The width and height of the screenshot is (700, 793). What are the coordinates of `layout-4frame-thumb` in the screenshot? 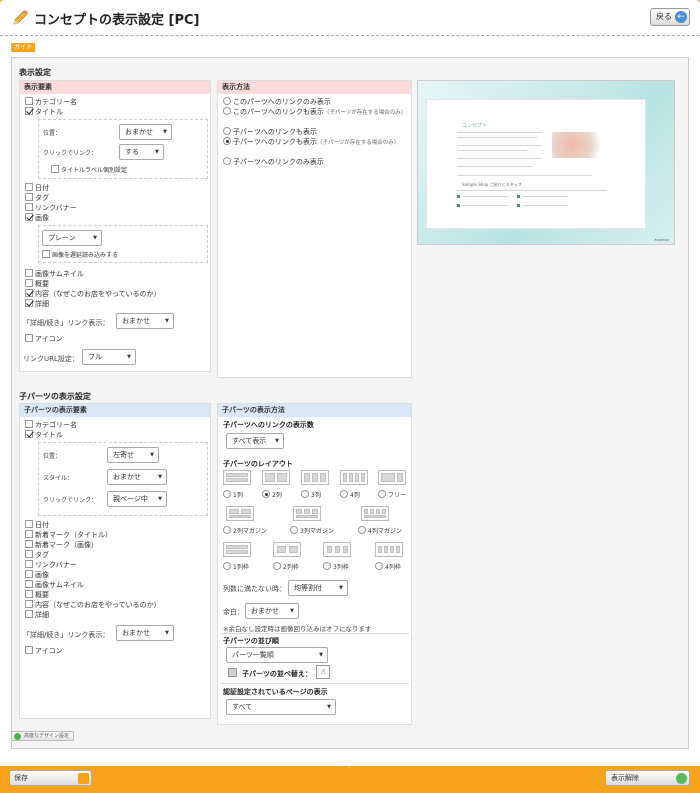 It's located at (389, 549).